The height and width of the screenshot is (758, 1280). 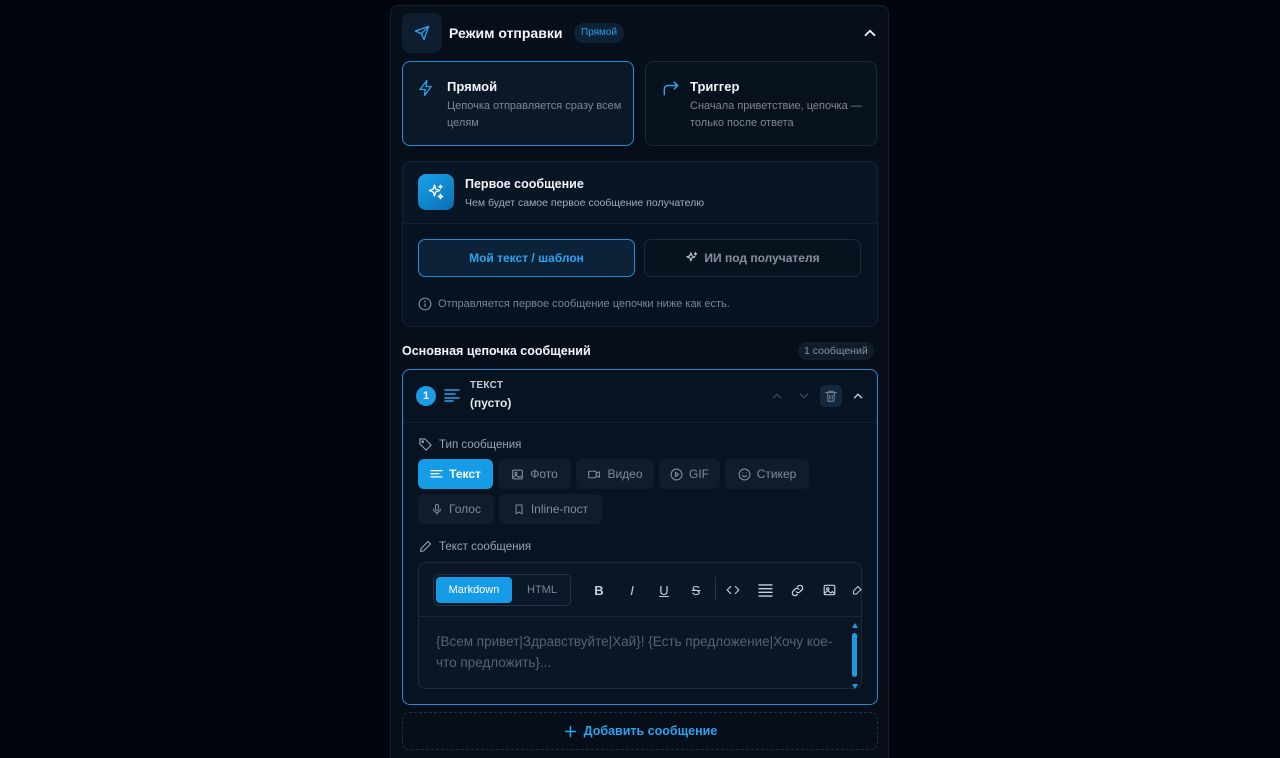 What do you see at coordinates (437, 509) in the screenshot?
I see `microphone-icon` at bounding box center [437, 509].